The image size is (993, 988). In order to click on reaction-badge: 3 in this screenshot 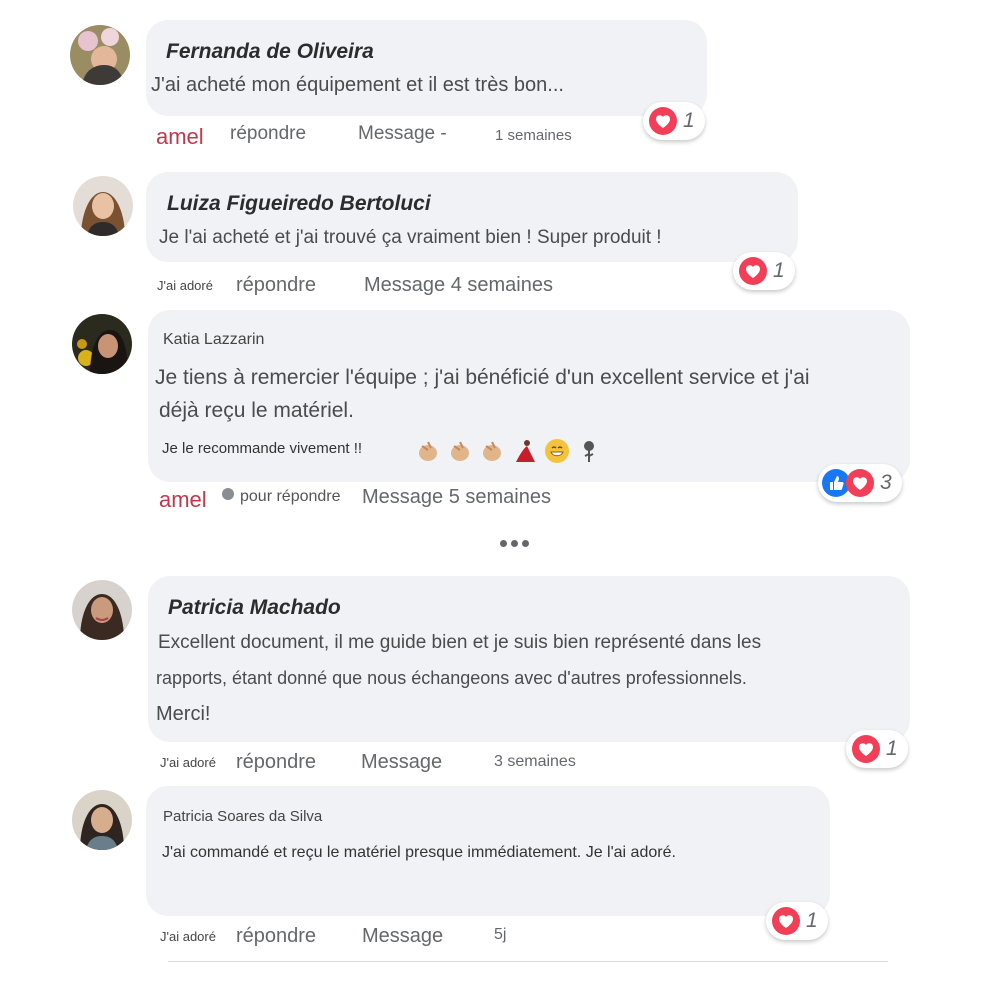, I will do `click(860, 483)`.